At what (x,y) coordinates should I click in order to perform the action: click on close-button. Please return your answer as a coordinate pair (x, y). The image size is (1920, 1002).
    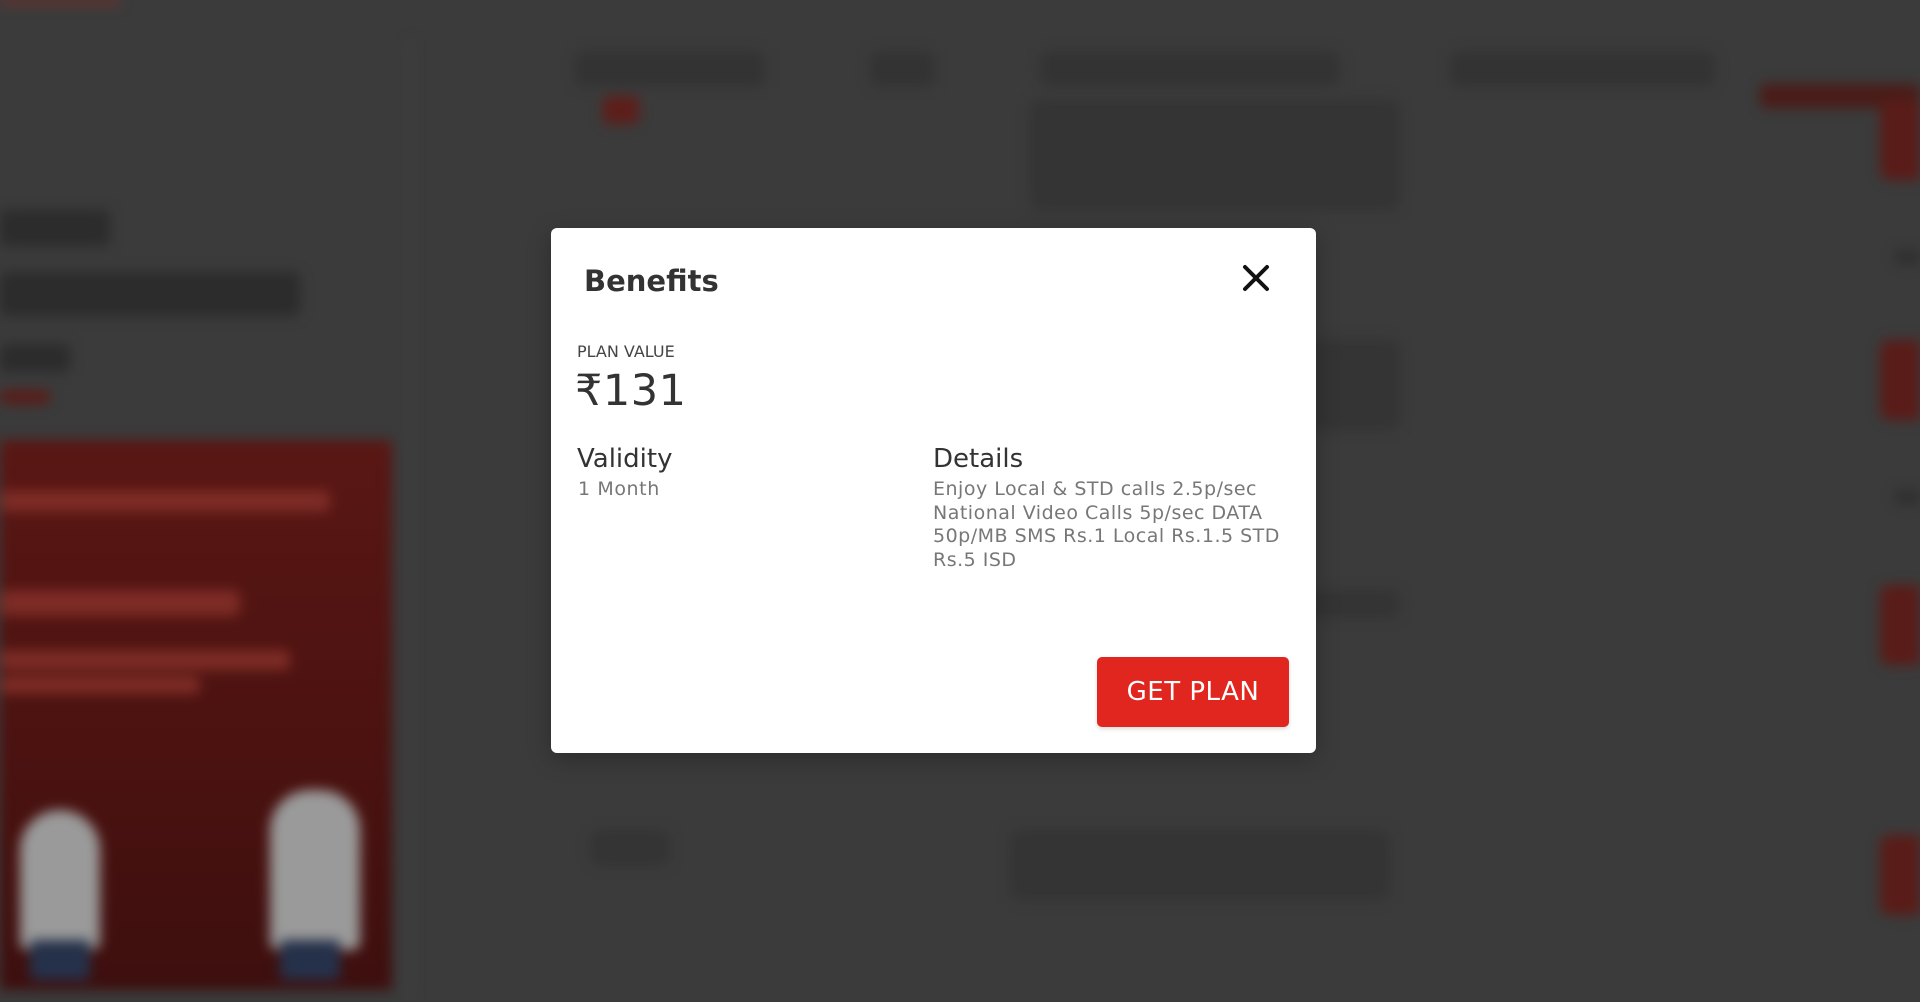
    Looking at the image, I should click on (1256, 278).